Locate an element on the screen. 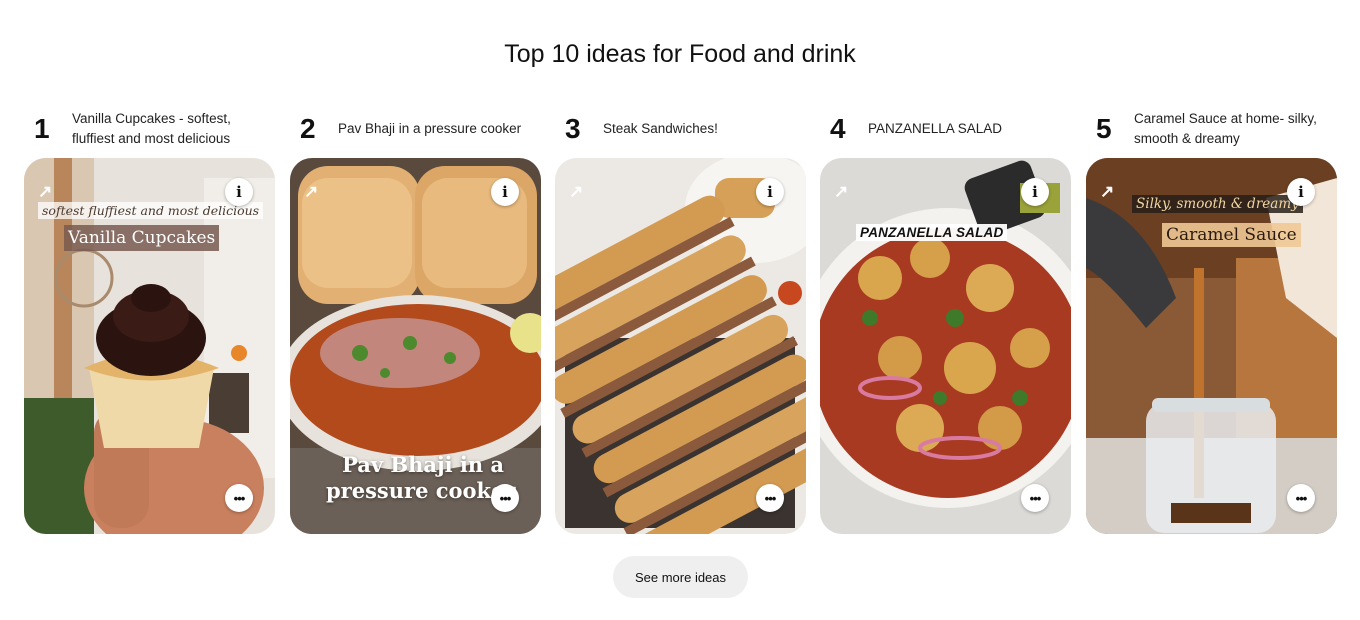  steak-sandwiches-image is located at coordinates (680, 346).